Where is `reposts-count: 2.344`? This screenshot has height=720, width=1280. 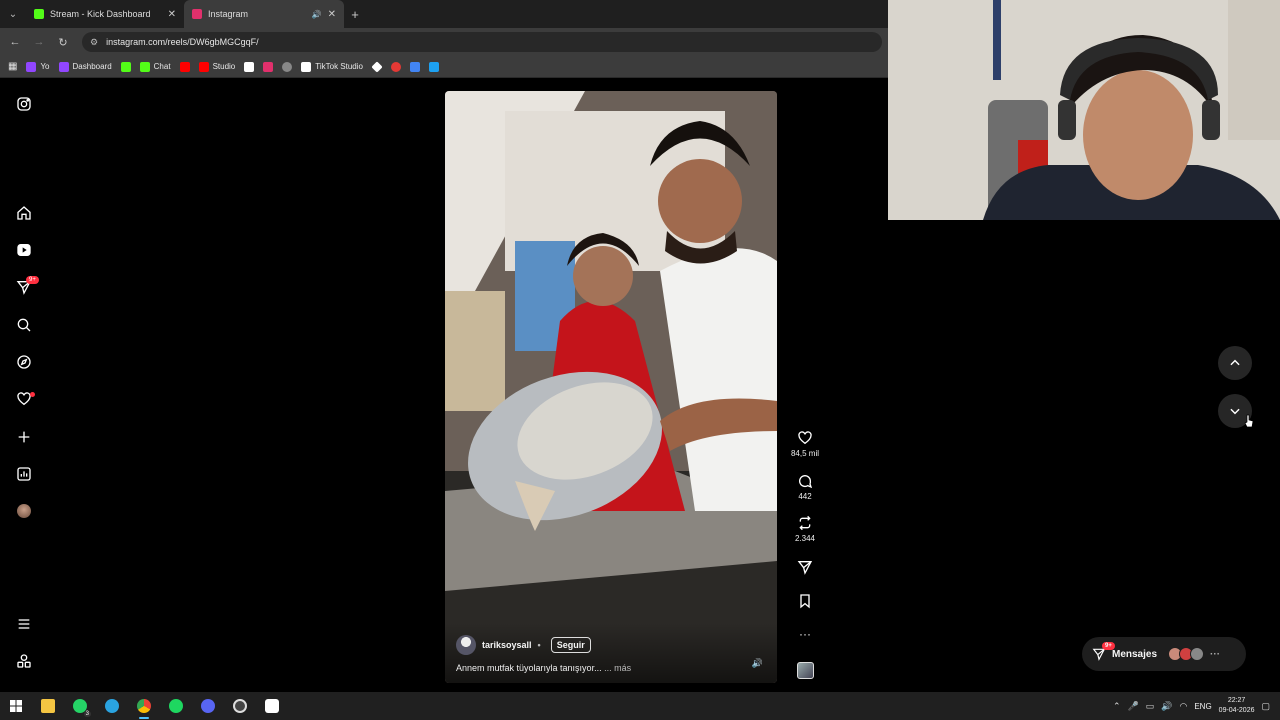
reposts-count: 2.344 is located at coordinates (805, 538).